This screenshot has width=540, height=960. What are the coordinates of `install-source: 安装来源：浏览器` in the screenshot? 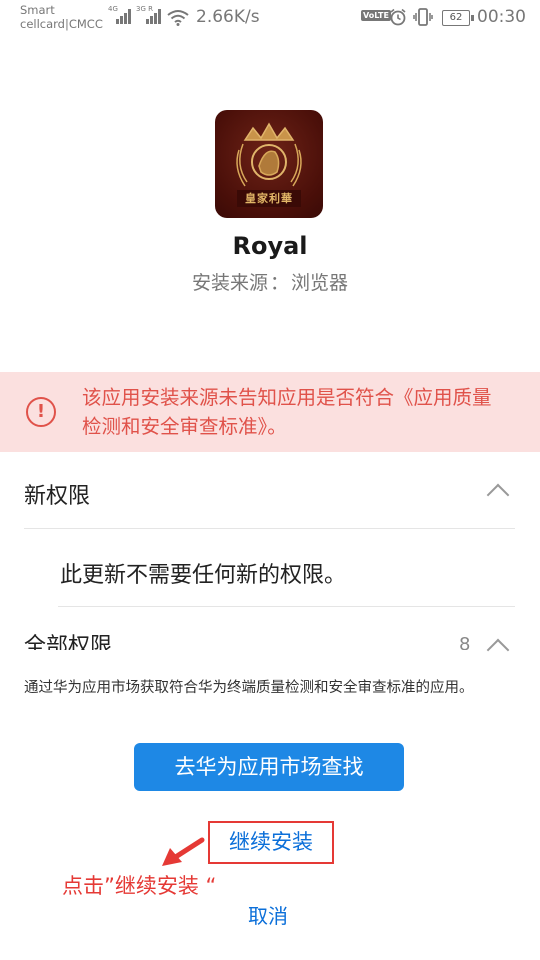 It's located at (270, 281).